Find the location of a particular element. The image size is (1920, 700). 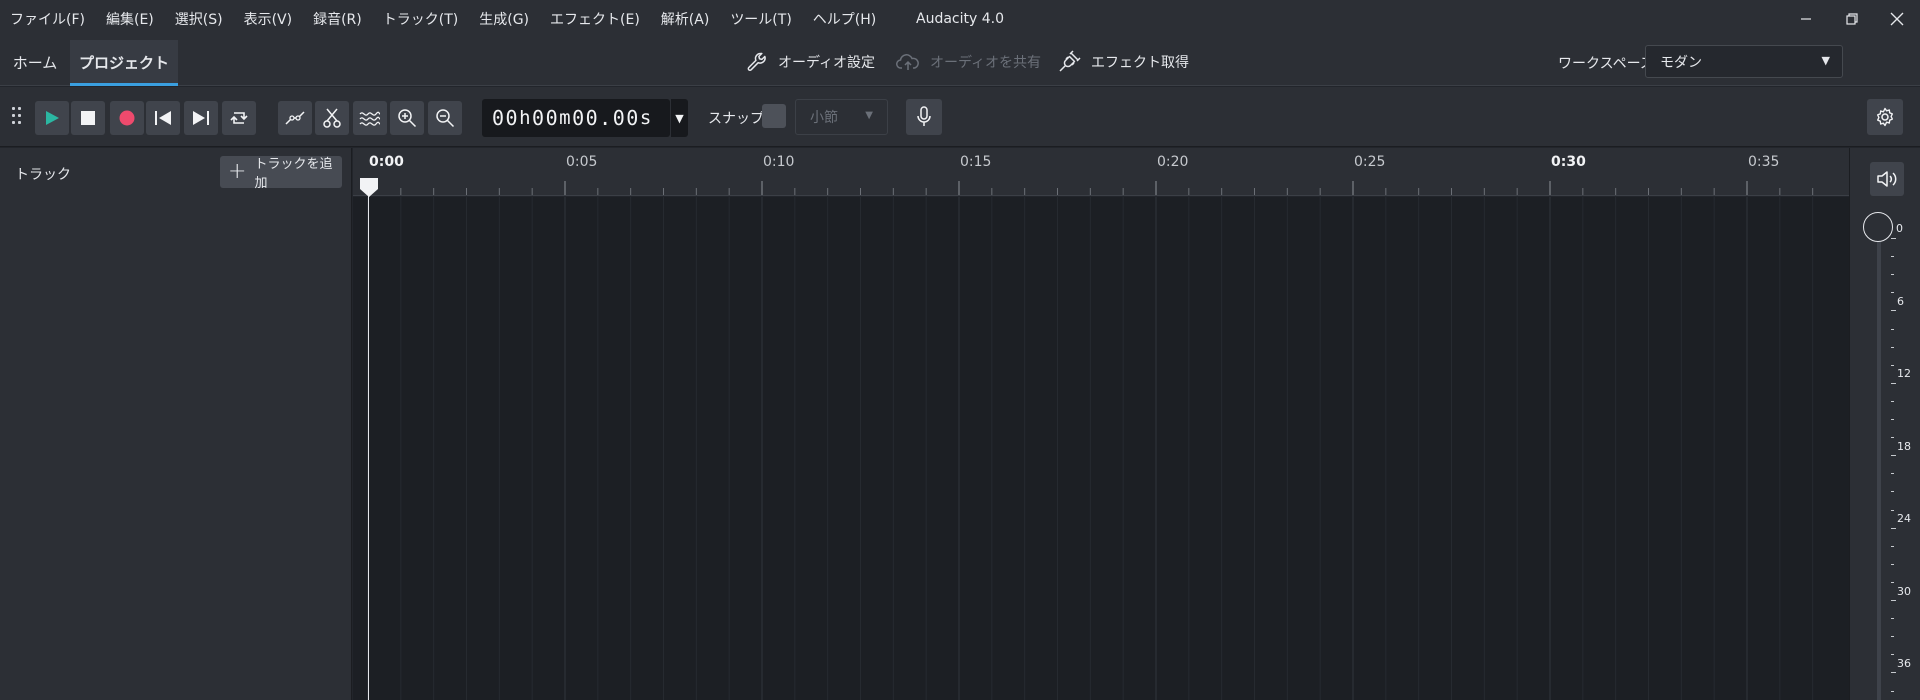

restore-button is located at coordinates (1852, 19).